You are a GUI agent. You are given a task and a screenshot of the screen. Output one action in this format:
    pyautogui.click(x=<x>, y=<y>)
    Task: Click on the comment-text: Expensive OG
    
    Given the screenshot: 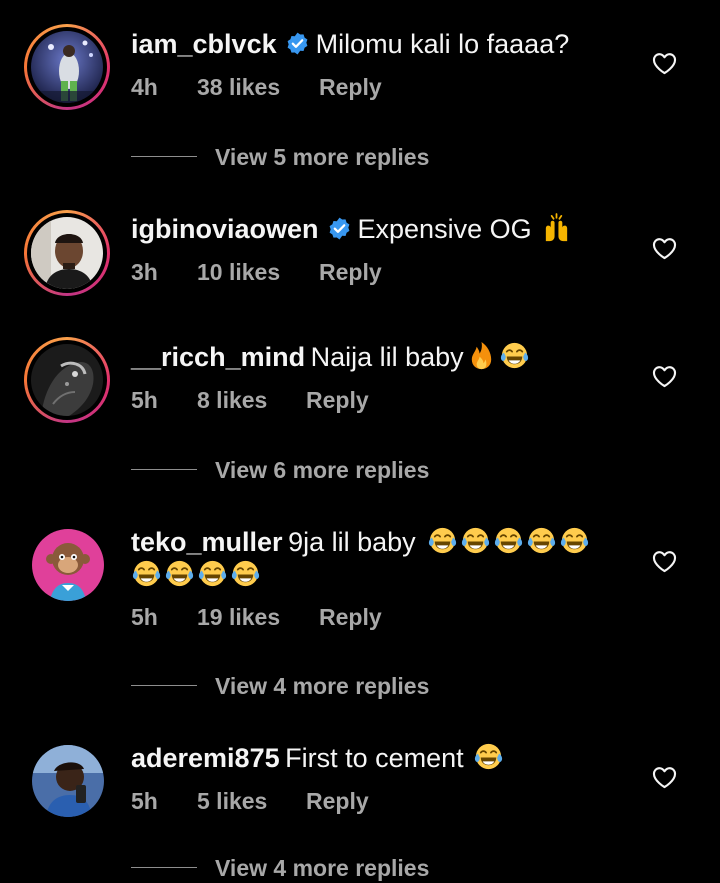 What is the action you would take?
    pyautogui.click(x=444, y=229)
    